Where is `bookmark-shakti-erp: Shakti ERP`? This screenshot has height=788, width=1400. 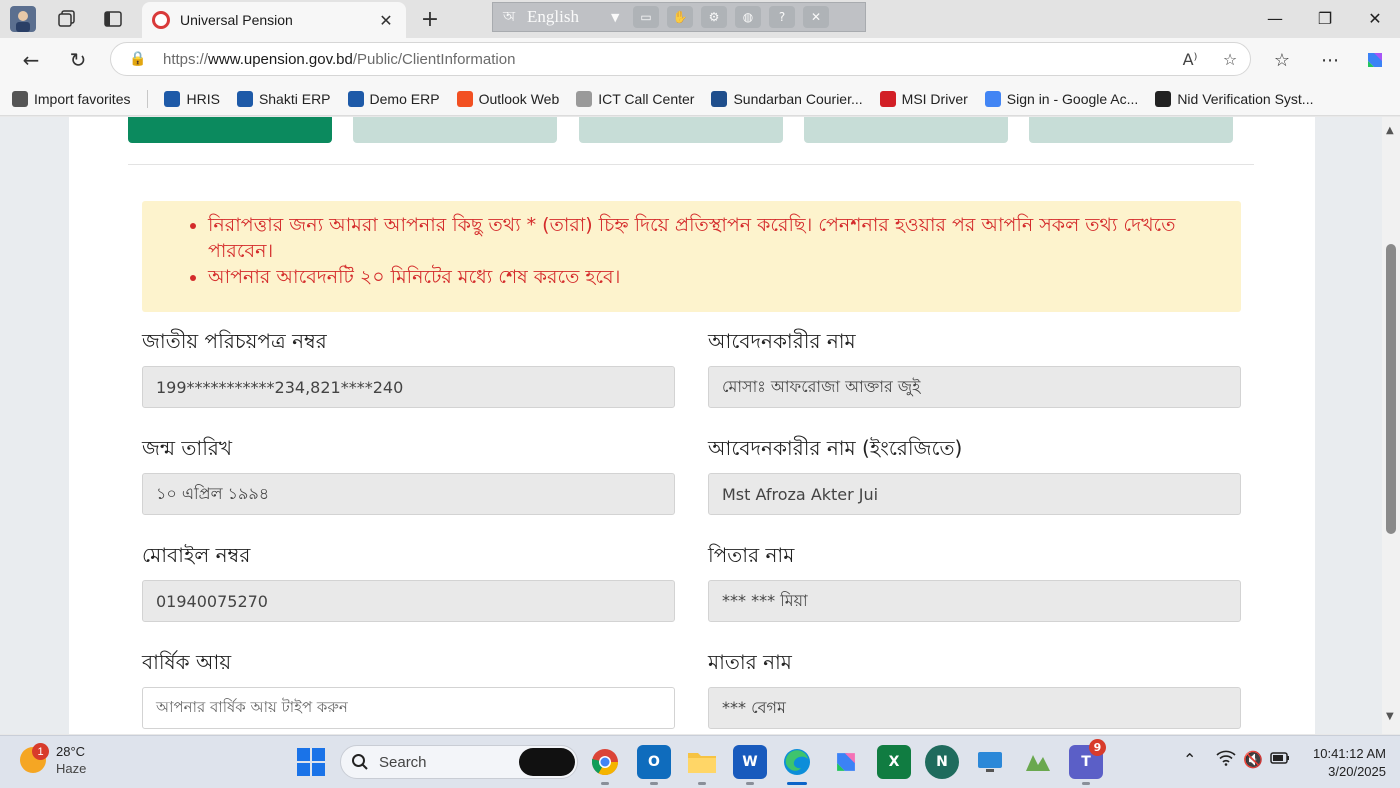 bookmark-shakti-erp: Shakti ERP is located at coordinates (283, 98).